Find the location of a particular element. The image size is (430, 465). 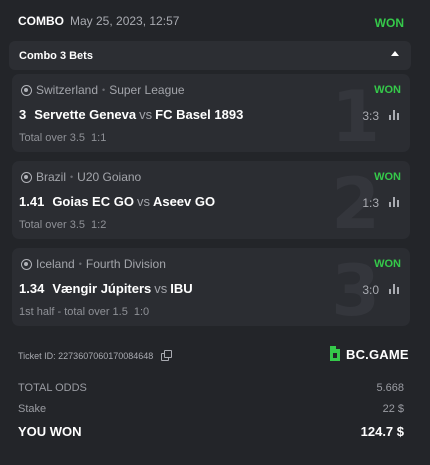

leg-selection: 1:2 is located at coordinates (99, 225).